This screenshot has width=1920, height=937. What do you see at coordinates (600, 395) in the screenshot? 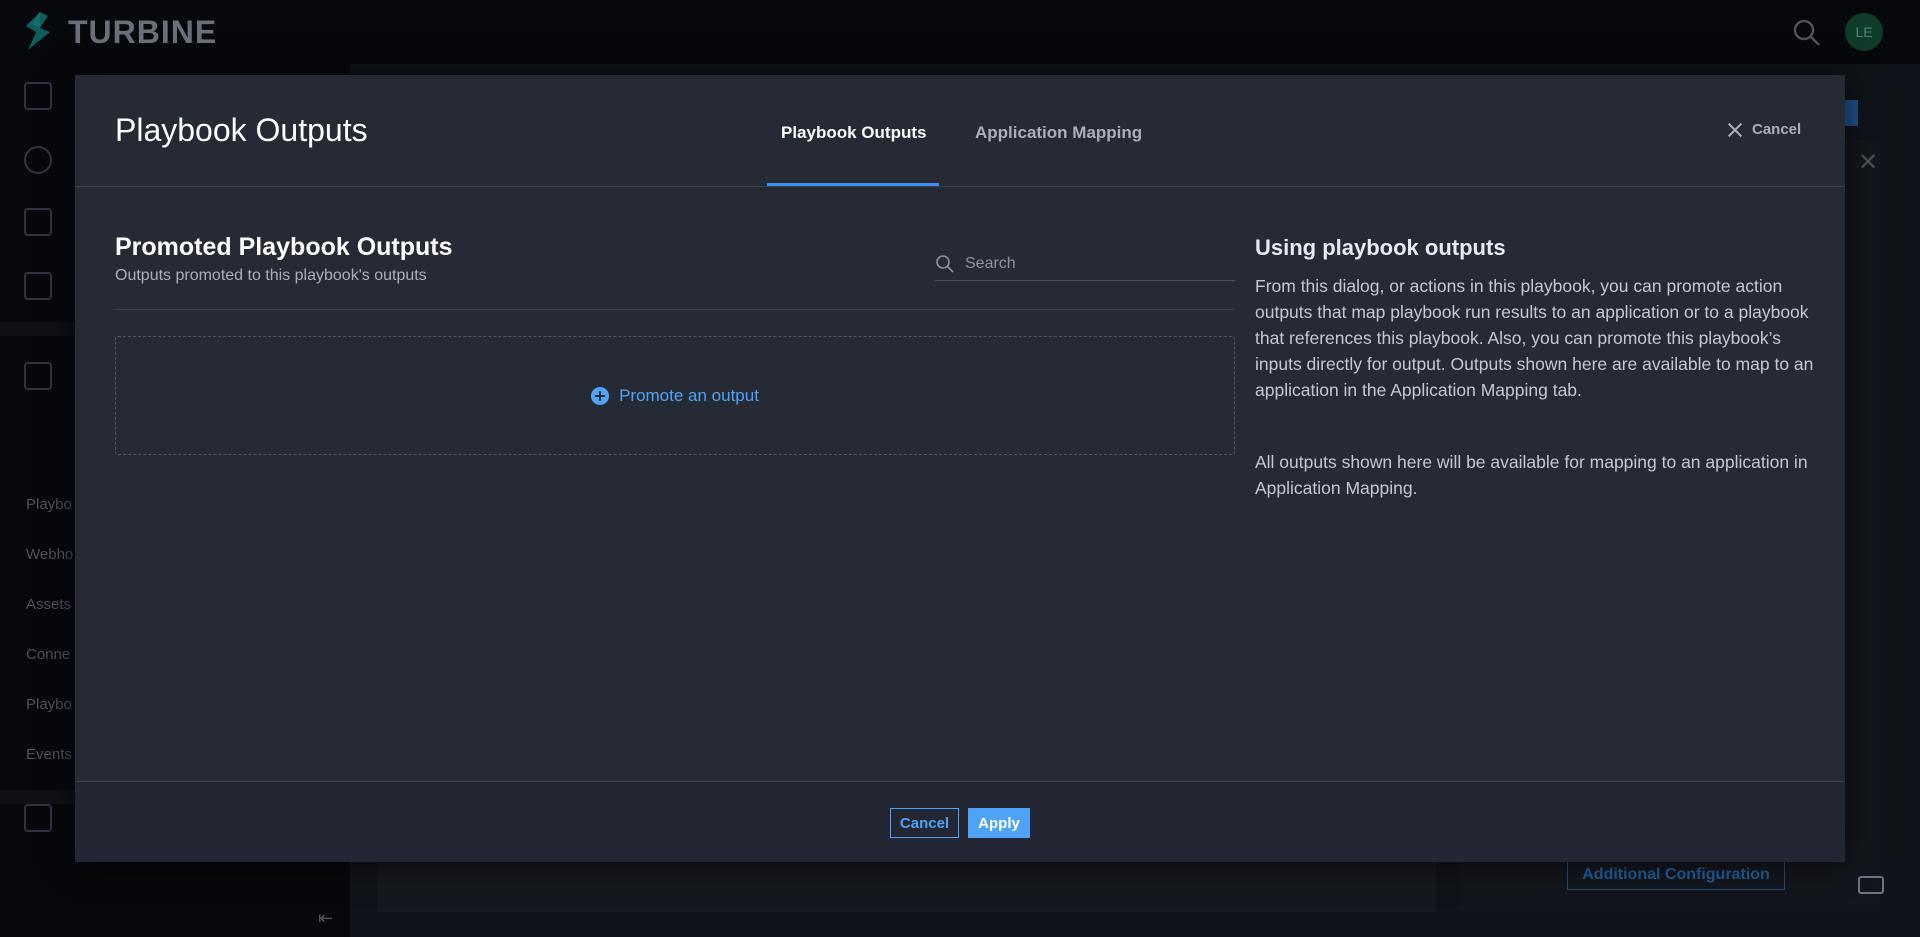
I see `plus-circle-icon` at bounding box center [600, 395].